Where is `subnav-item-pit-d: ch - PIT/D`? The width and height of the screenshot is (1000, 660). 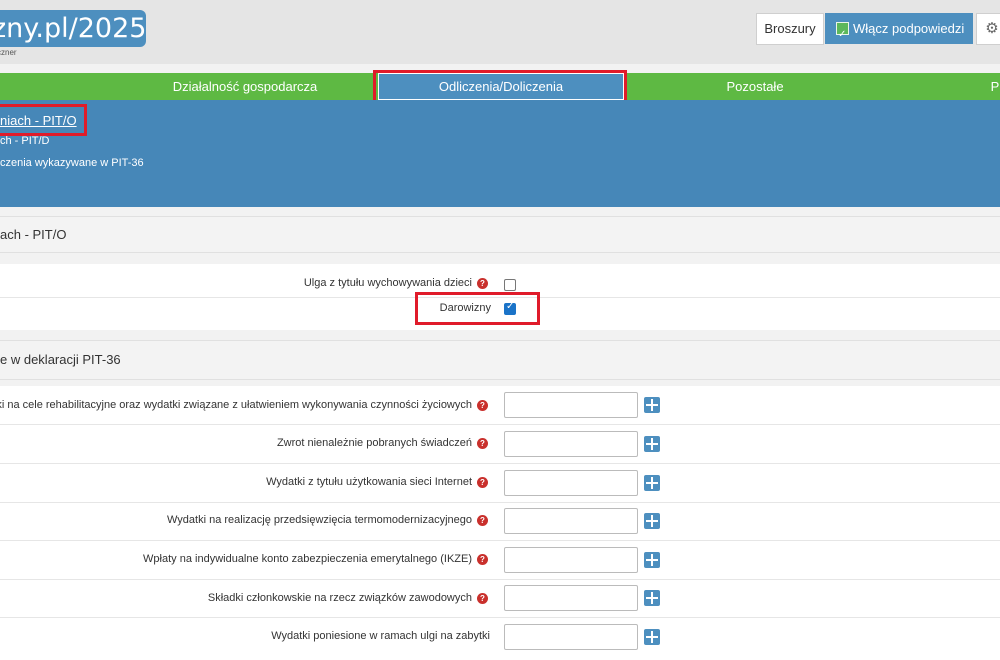 subnav-item-pit-d: ch - PIT/D is located at coordinates (25, 141).